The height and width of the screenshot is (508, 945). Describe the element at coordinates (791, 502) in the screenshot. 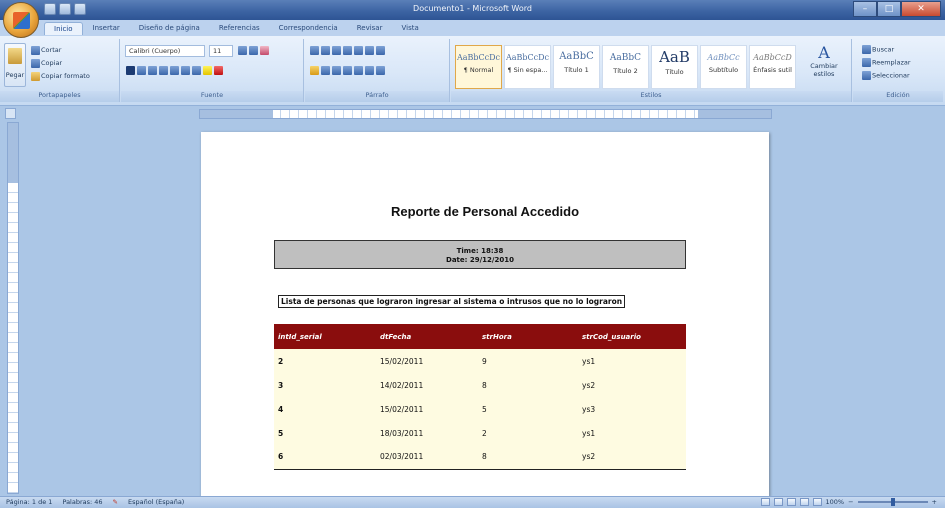

I see `web-layout-view-icon` at that location.